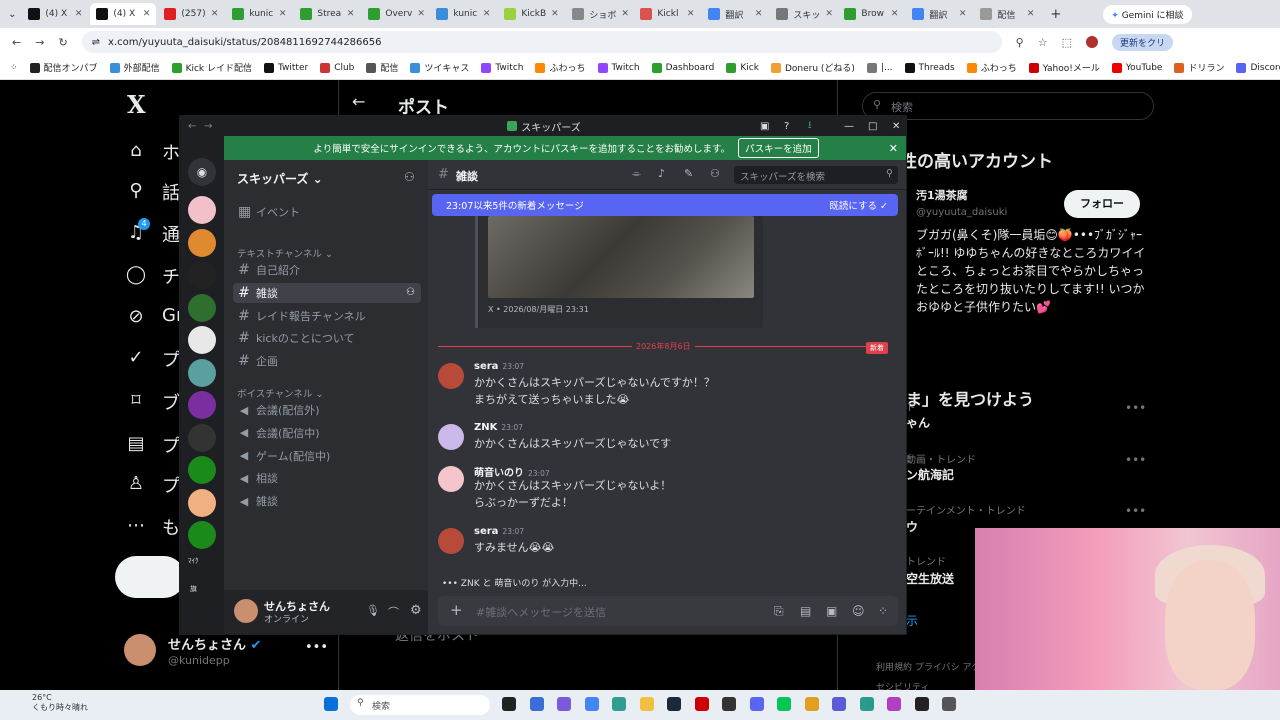 This screenshot has width=1280, height=720. I want to click on headphones-icon: ⌒, so click(393, 612).